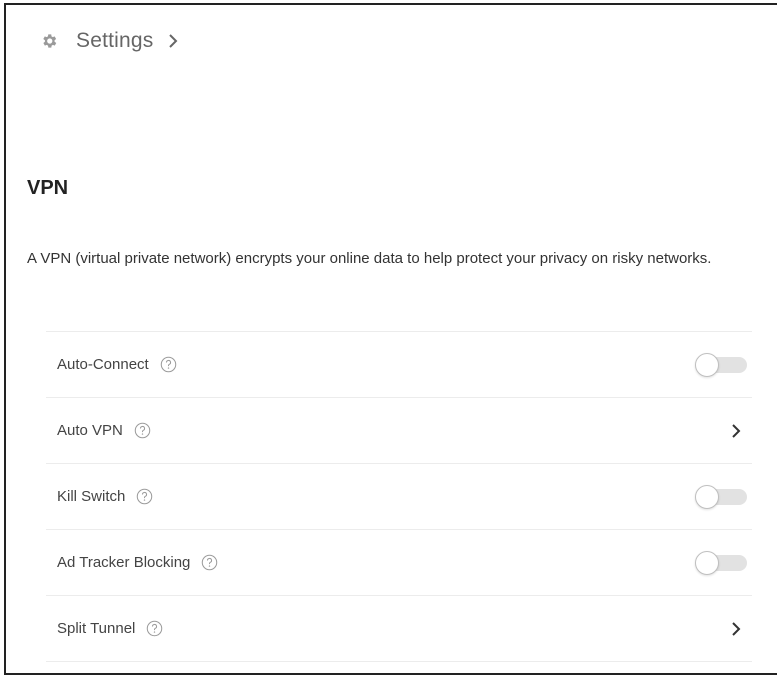 The image size is (777, 675). What do you see at coordinates (399, 563) in the screenshot?
I see `setting-ad-tracker-blocking: Ad Tracker Blocking` at bounding box center [399, 563].